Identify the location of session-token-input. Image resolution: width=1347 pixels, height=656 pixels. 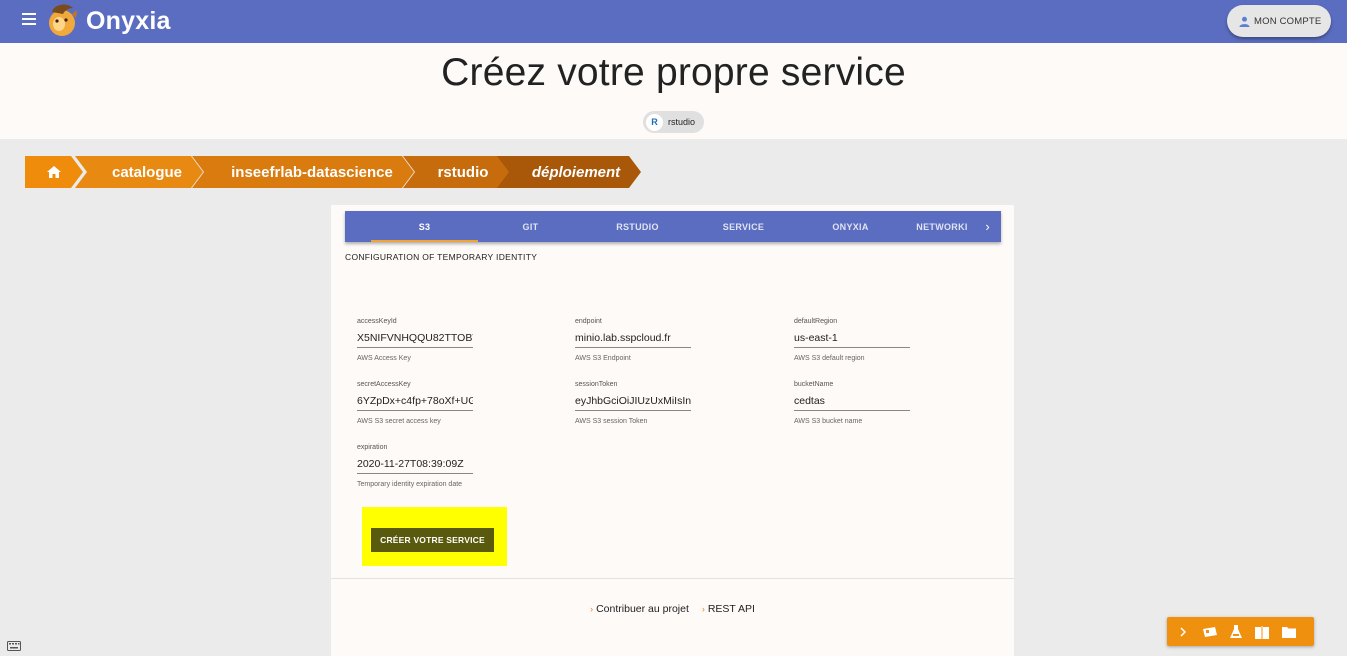
(633, 401).